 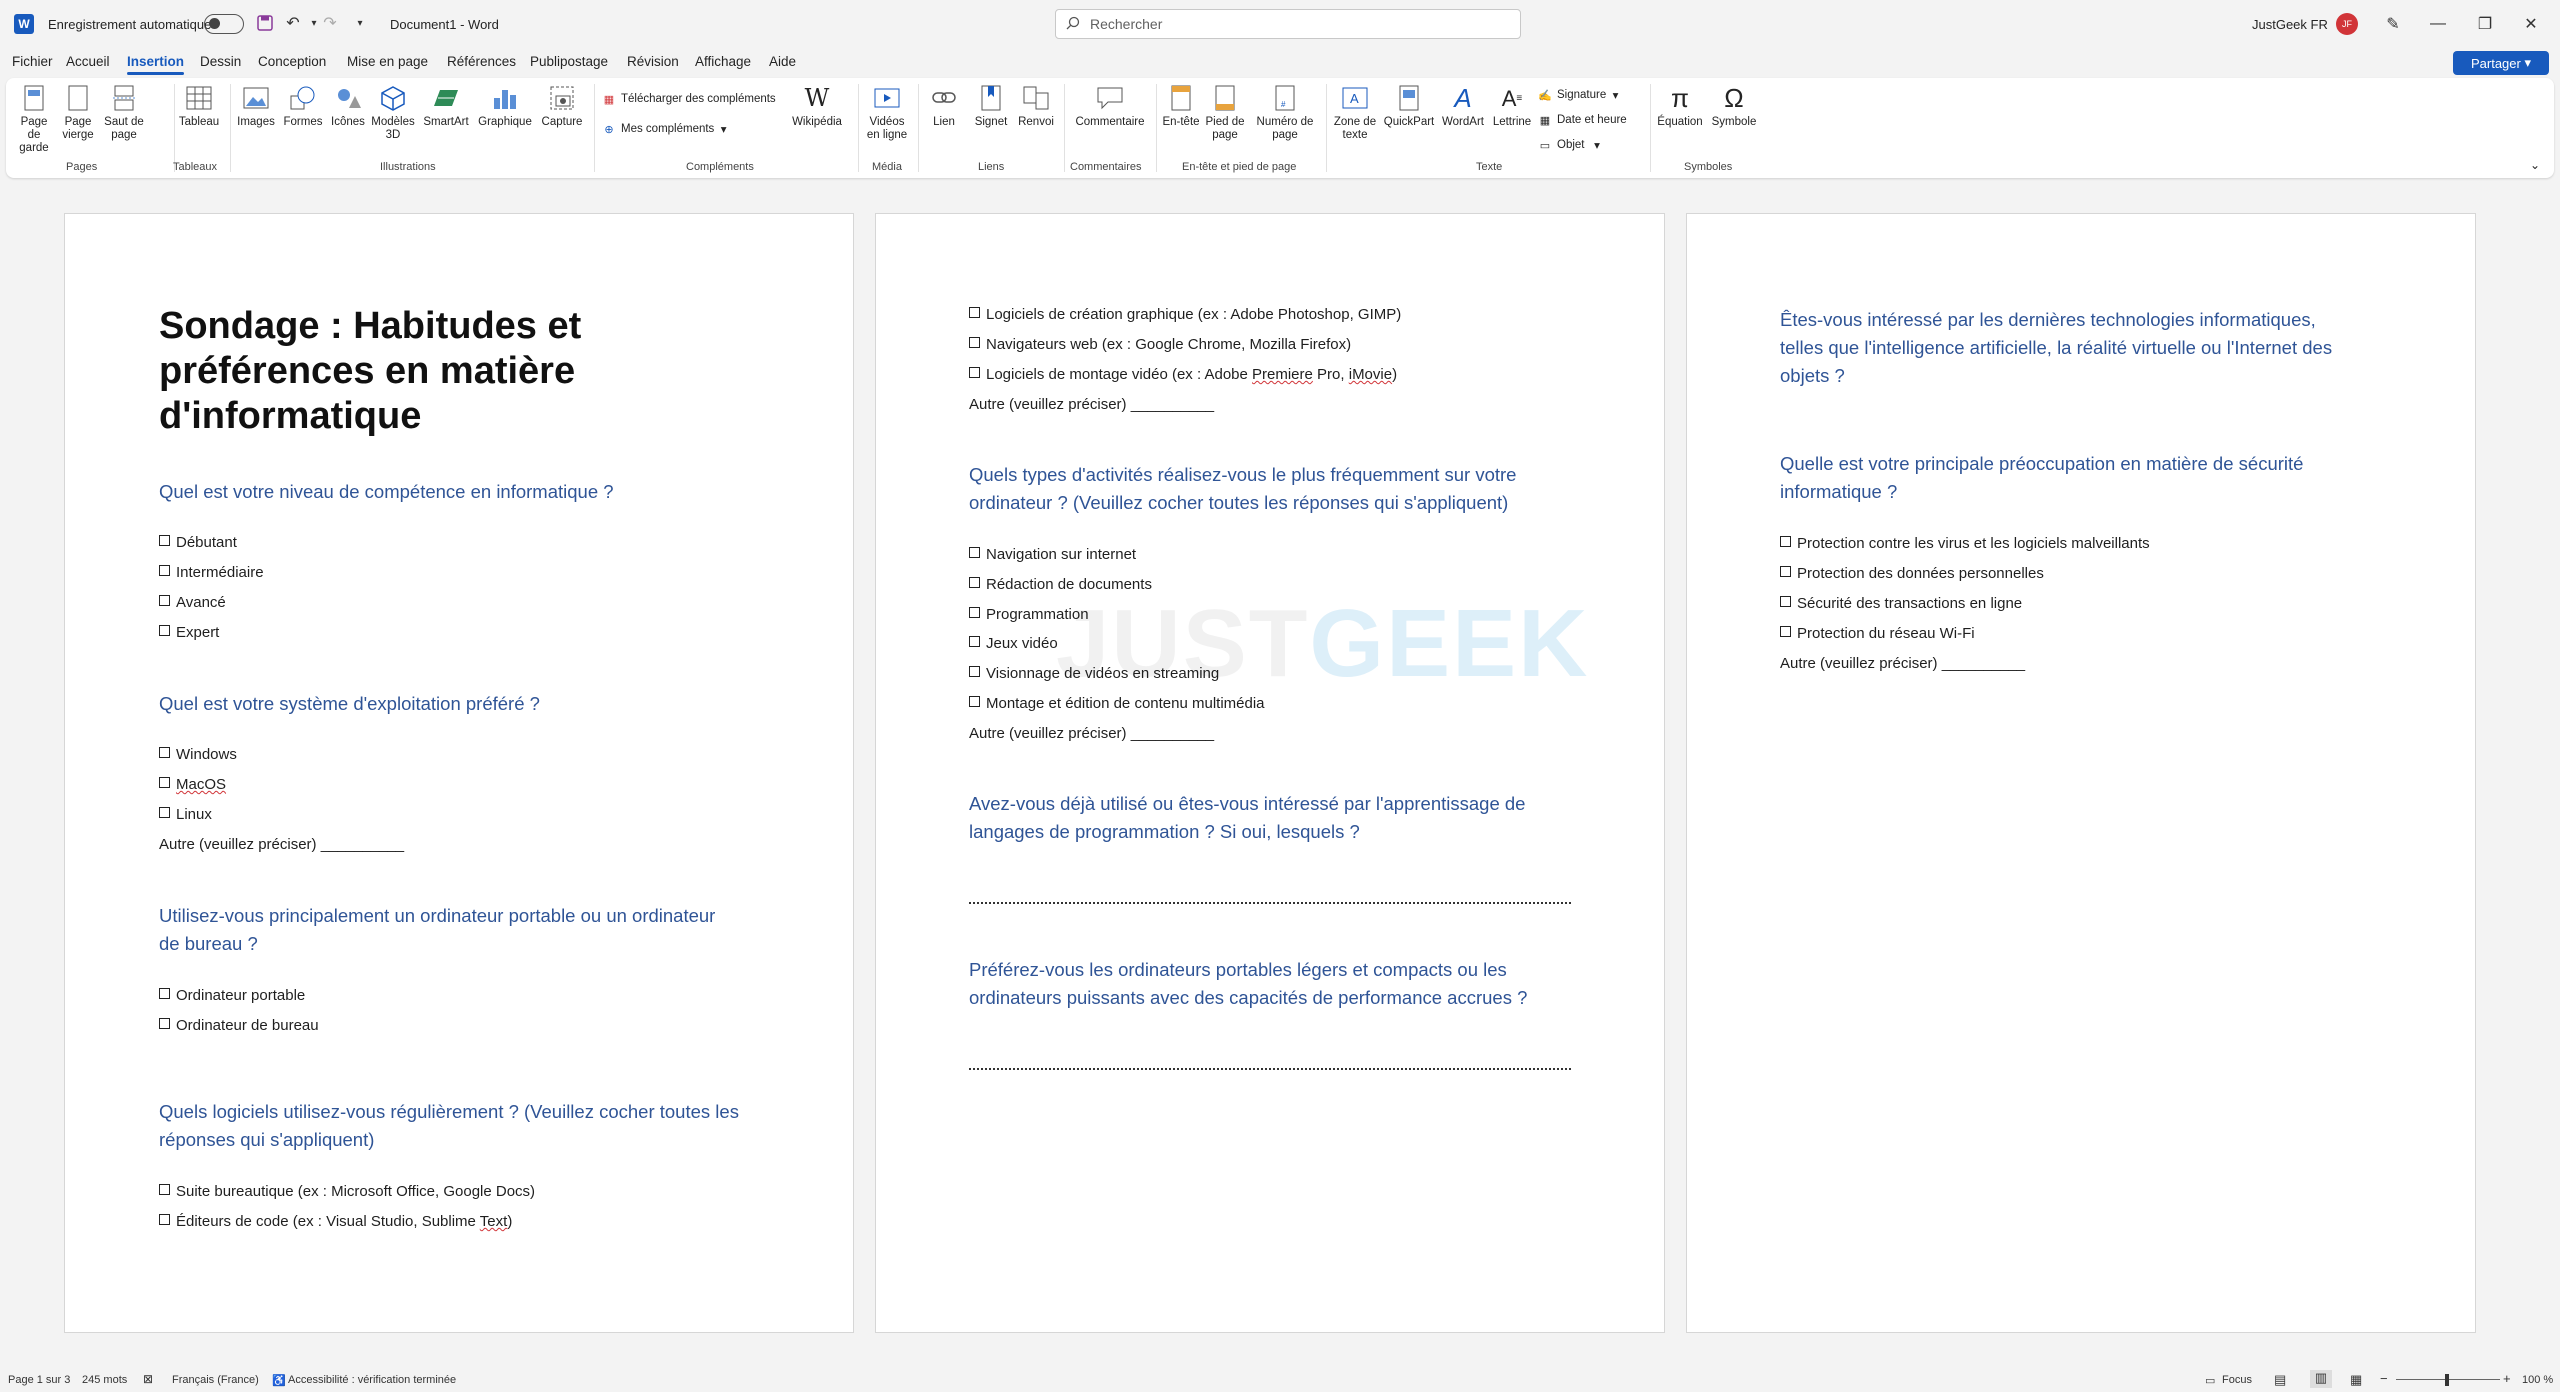 I want to click on checkbox-option: Rédaction de documents, so click(x=1060, y=584).